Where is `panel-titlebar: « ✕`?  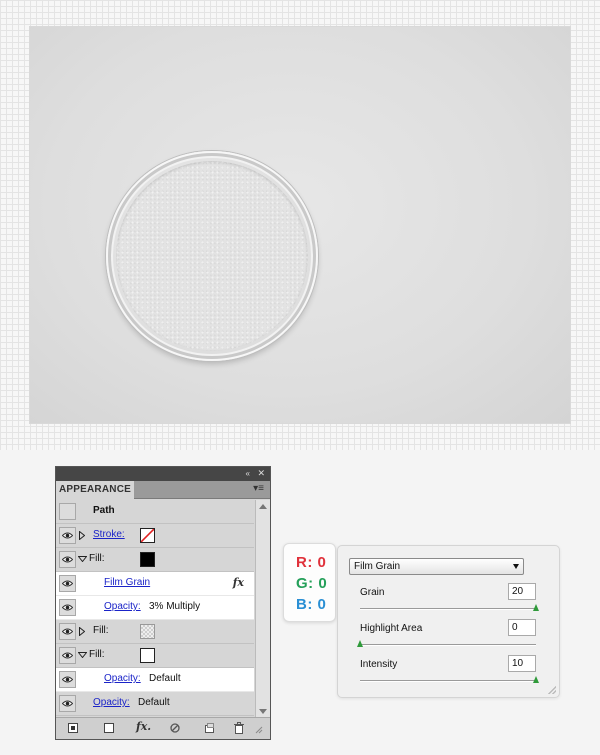 panel-titlebar: « ✕ is located at coordinates (163, 474).